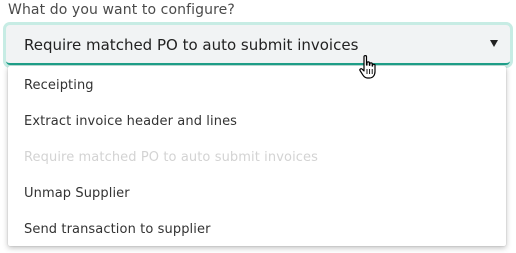 The height and width of the screenshot is (253, 516). What do you see at coordinates (121, 10) in the screenshot?
I see `configure-question-label: What do you want to configure?` at bounding box center [121, 10].